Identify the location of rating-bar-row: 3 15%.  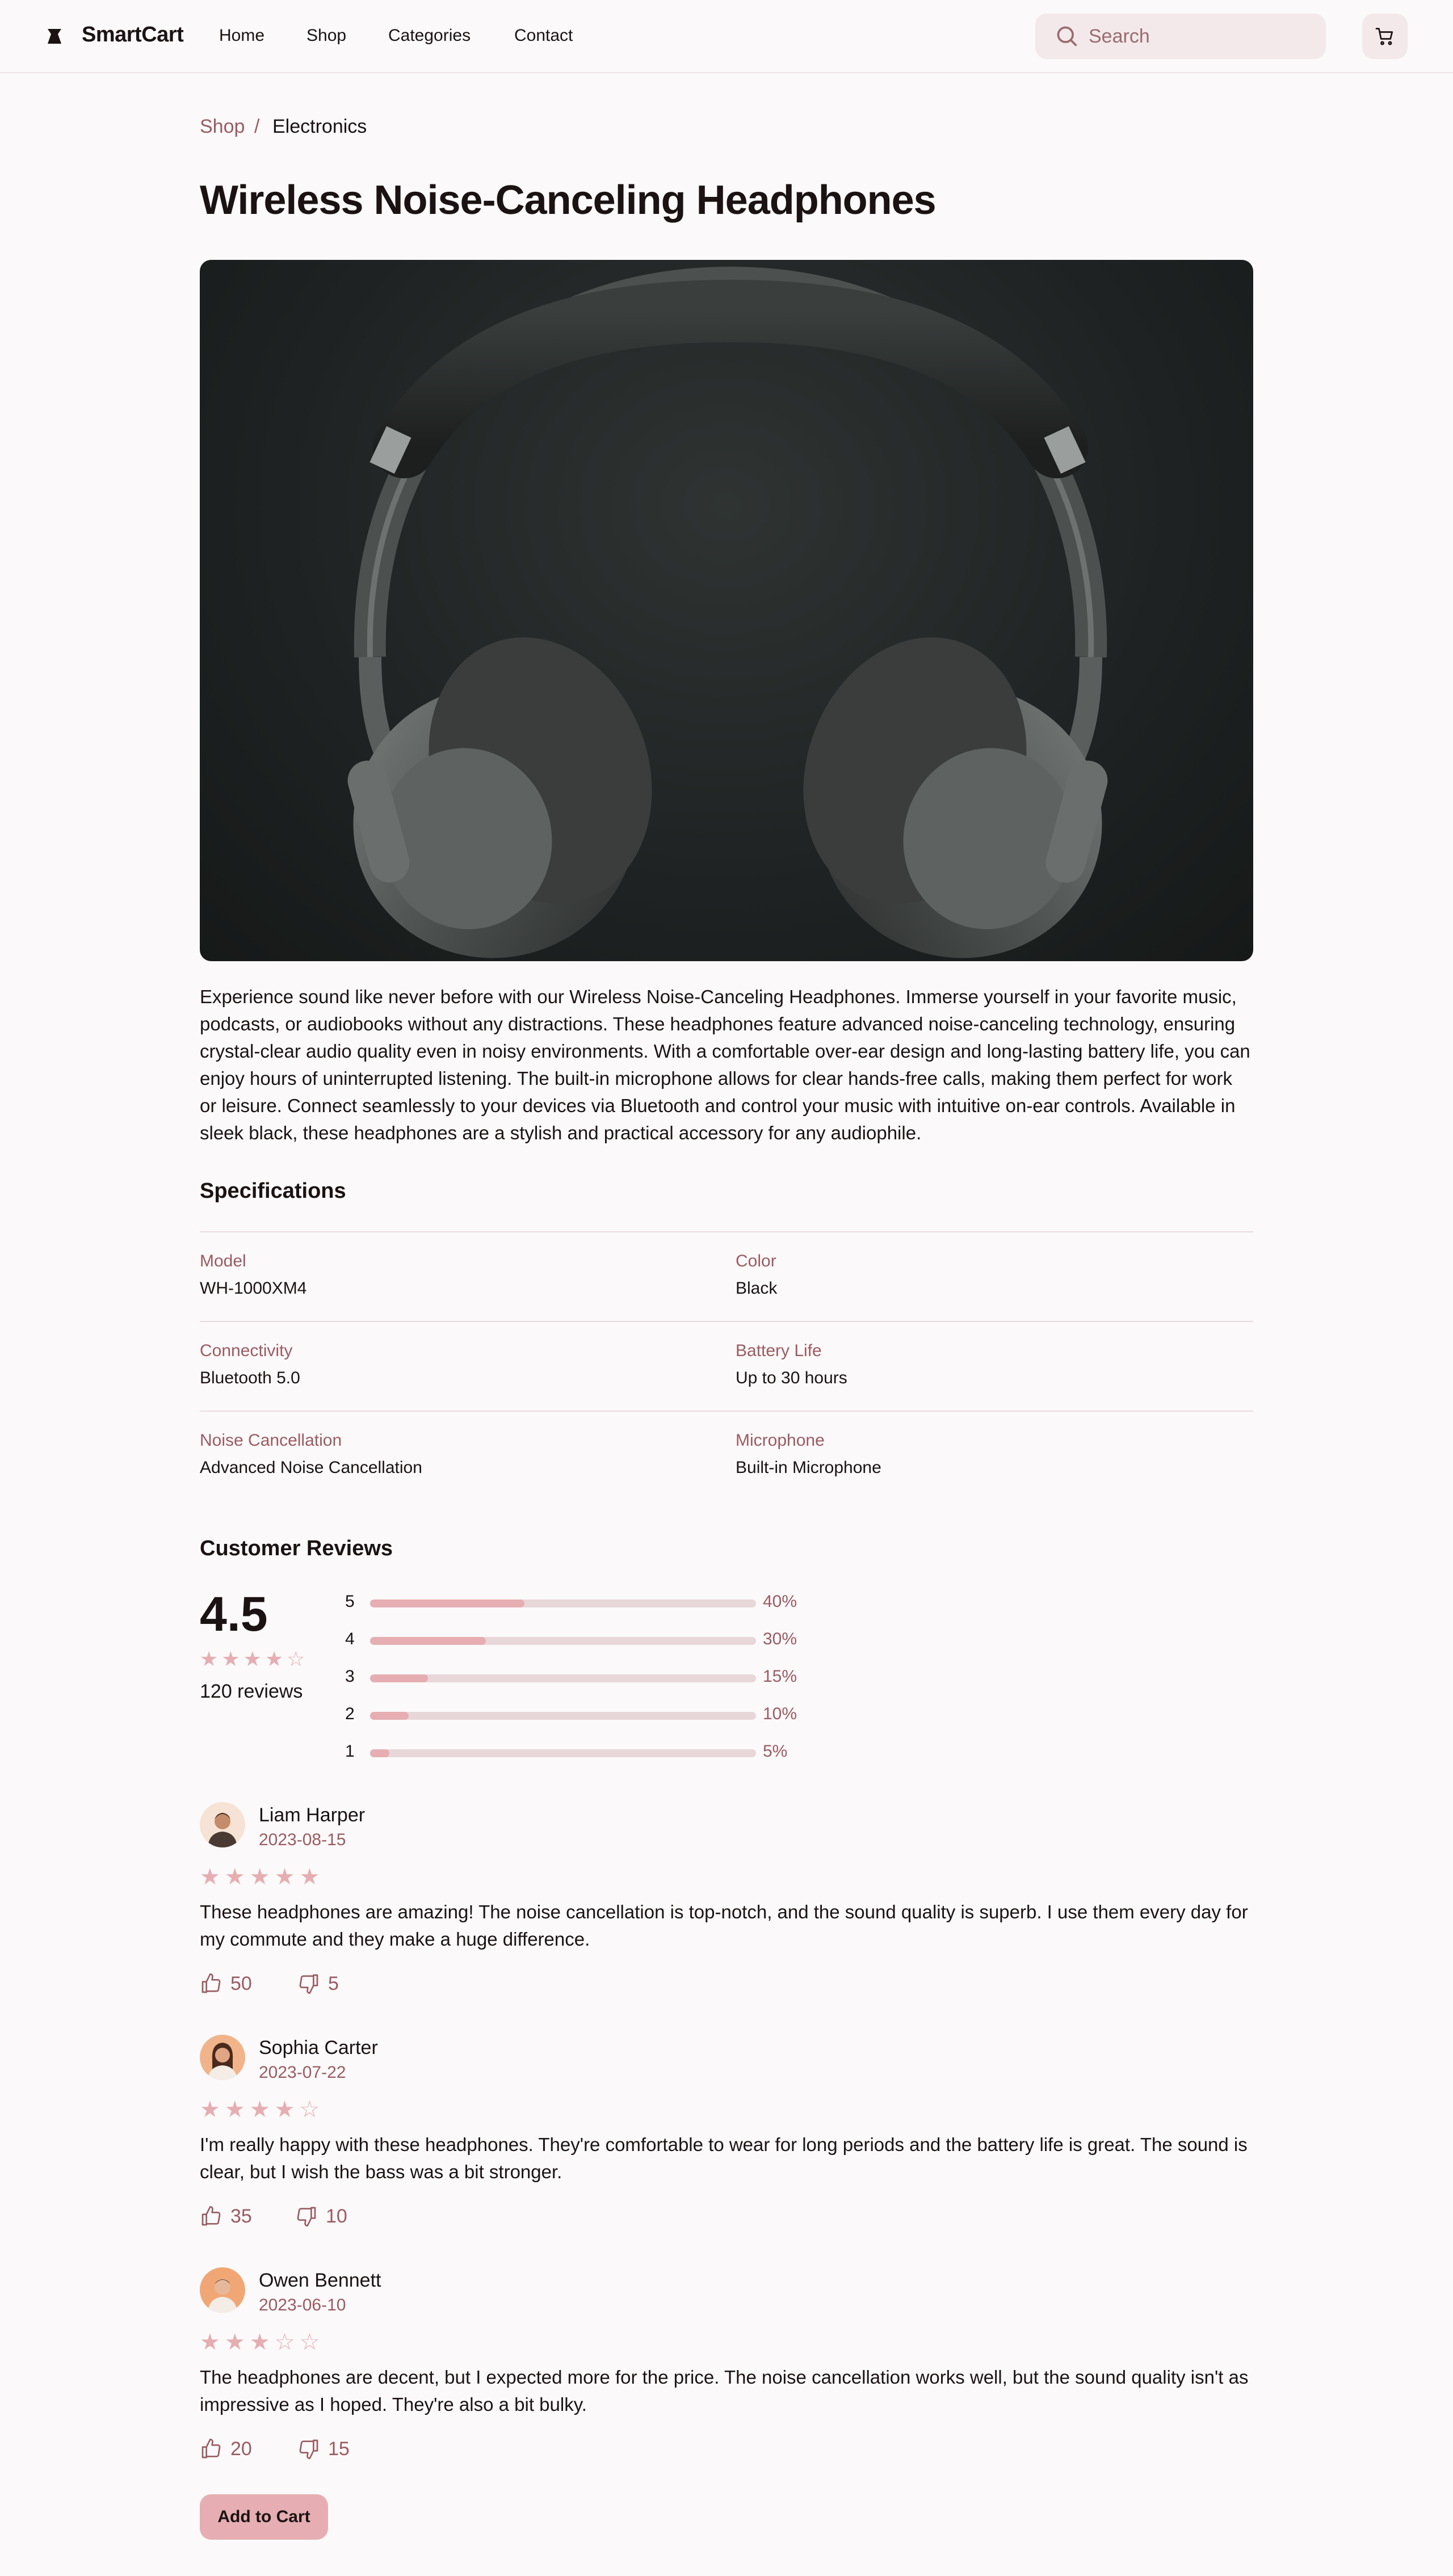
(581, 1677).